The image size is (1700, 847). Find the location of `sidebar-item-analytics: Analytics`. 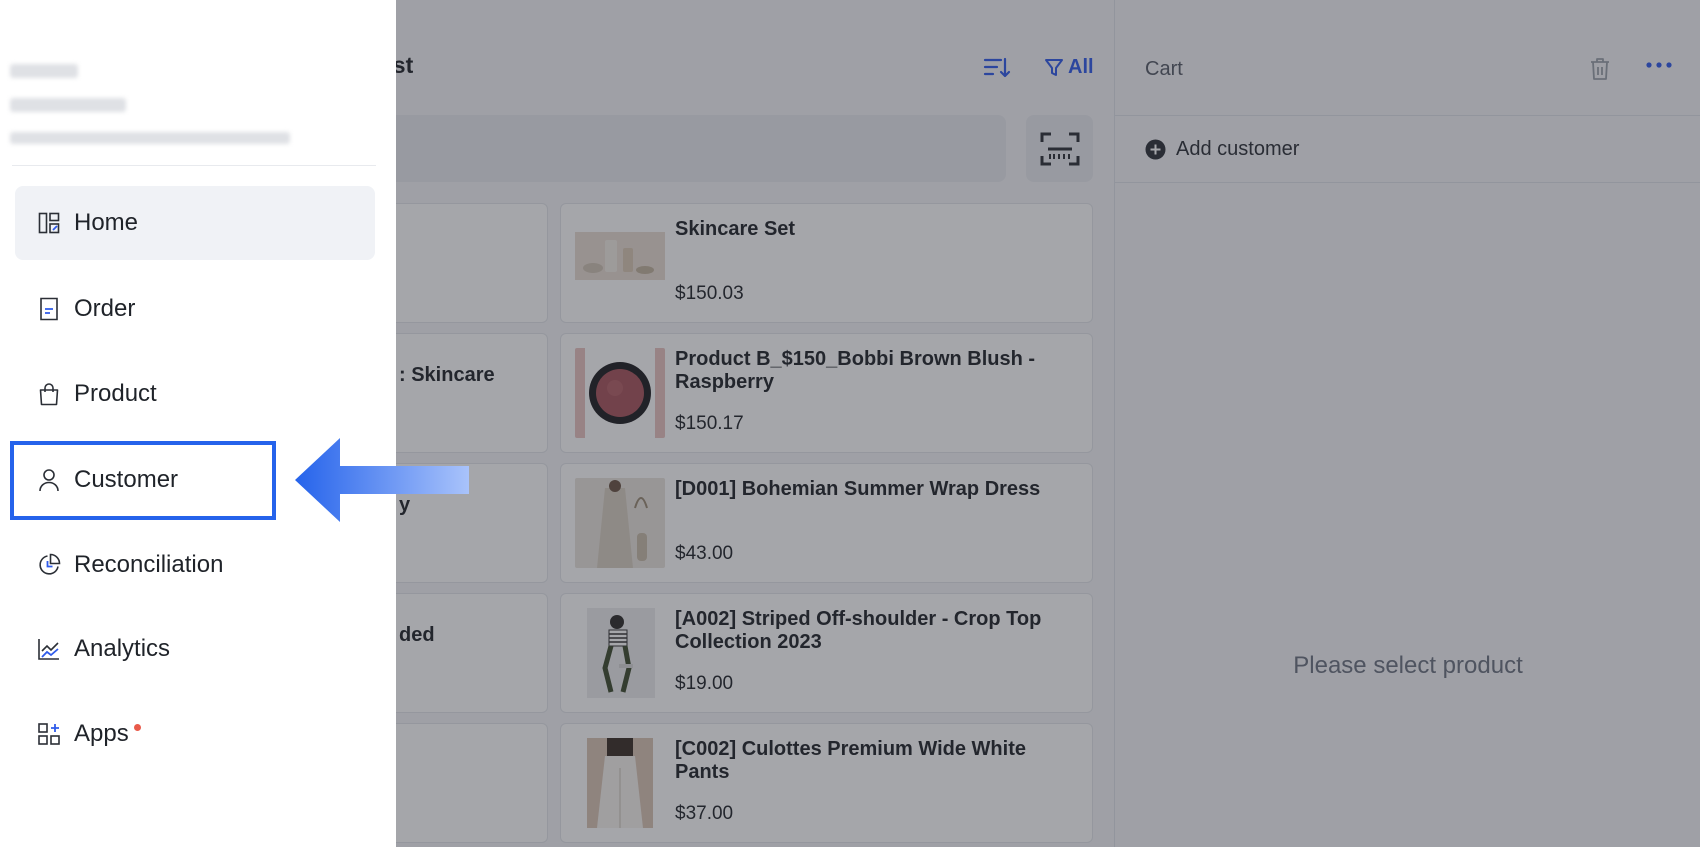

sidebar-item-analytics: Analytics is located at coordinates (195, 649).